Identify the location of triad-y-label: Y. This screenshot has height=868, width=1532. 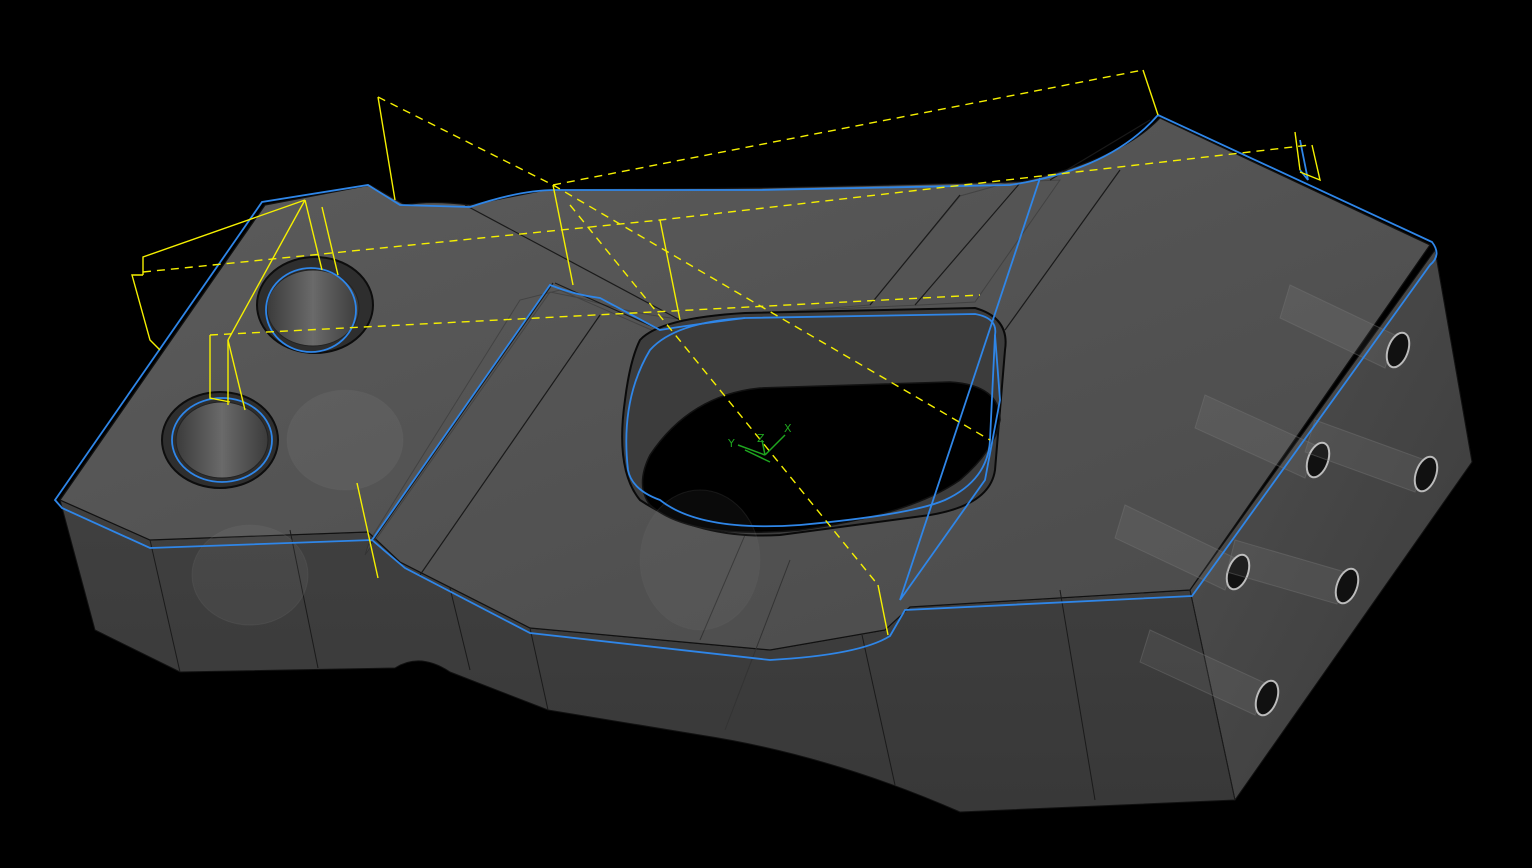
(731, 443).